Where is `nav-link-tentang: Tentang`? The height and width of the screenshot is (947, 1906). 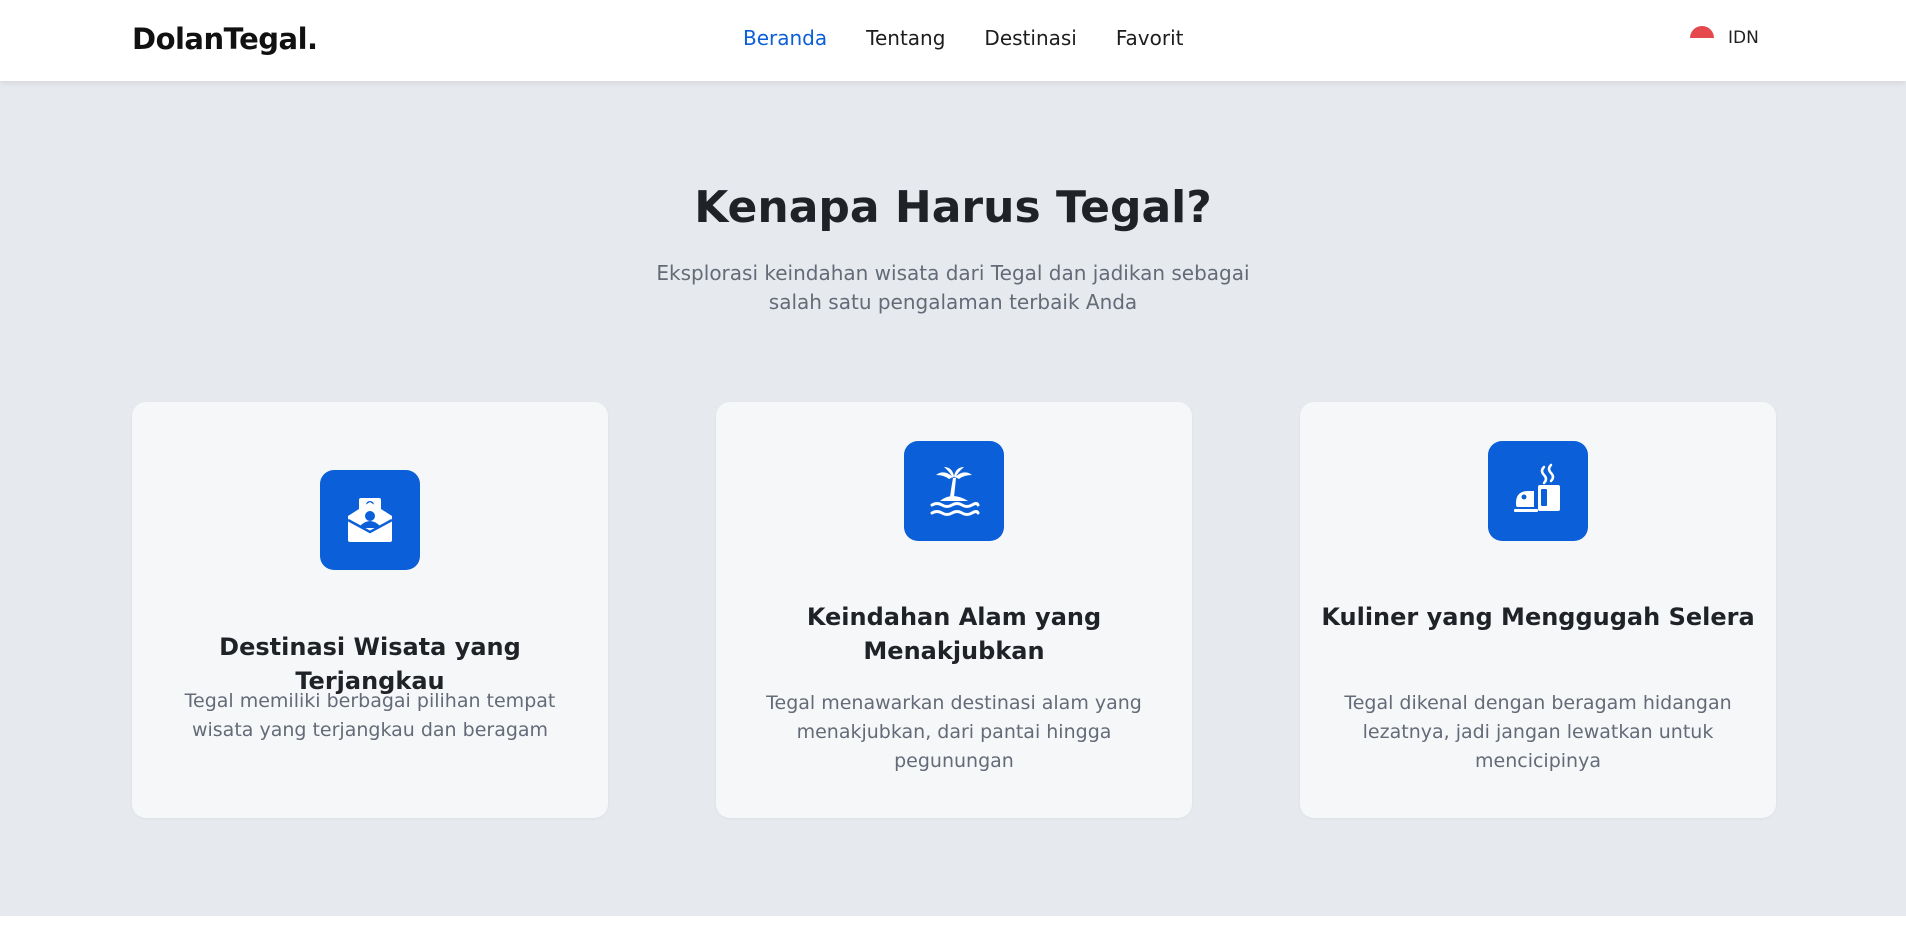
nav-link-tentang: Tentang is located at coordinates (905, 38).